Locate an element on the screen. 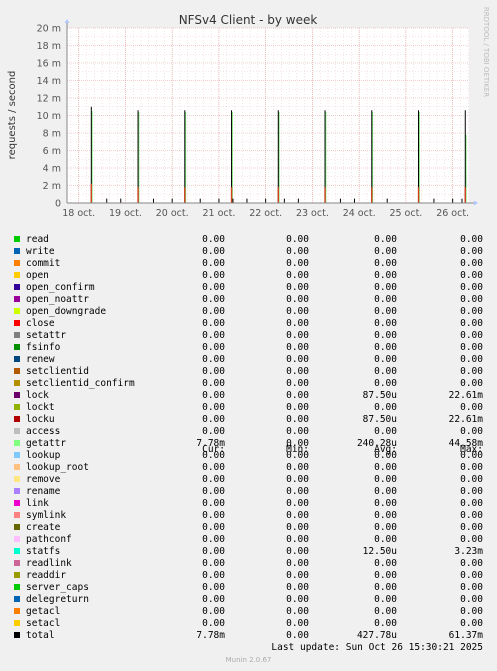 The width and height of the screenshot is (497, 671). y-axis-arrow is located at coordinates (67, 21).